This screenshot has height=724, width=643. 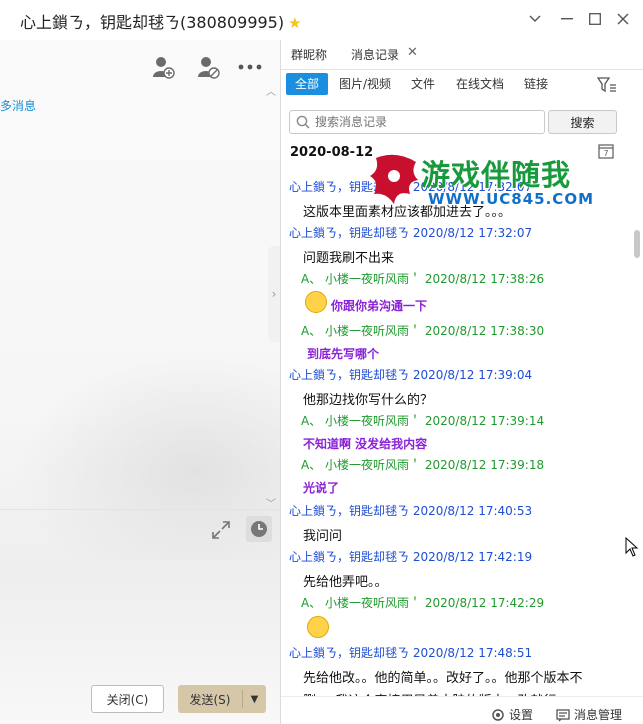 What do you see at coordinates (598, 715) in the screenshot?
I see `message-manager-label: 消息管理` at bounding box center [598, 715].